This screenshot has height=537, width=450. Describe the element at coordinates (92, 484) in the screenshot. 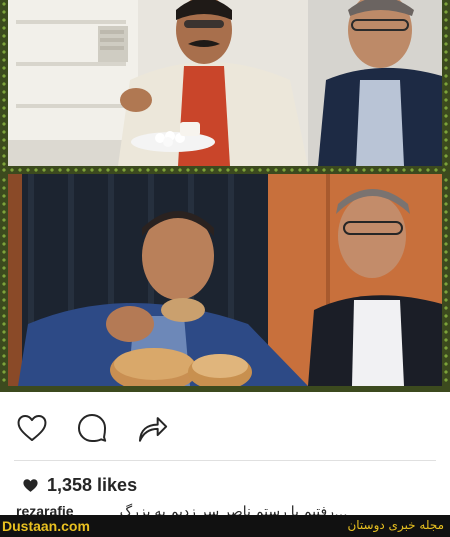

I see `likes-count: 1,358 likes` at that location.